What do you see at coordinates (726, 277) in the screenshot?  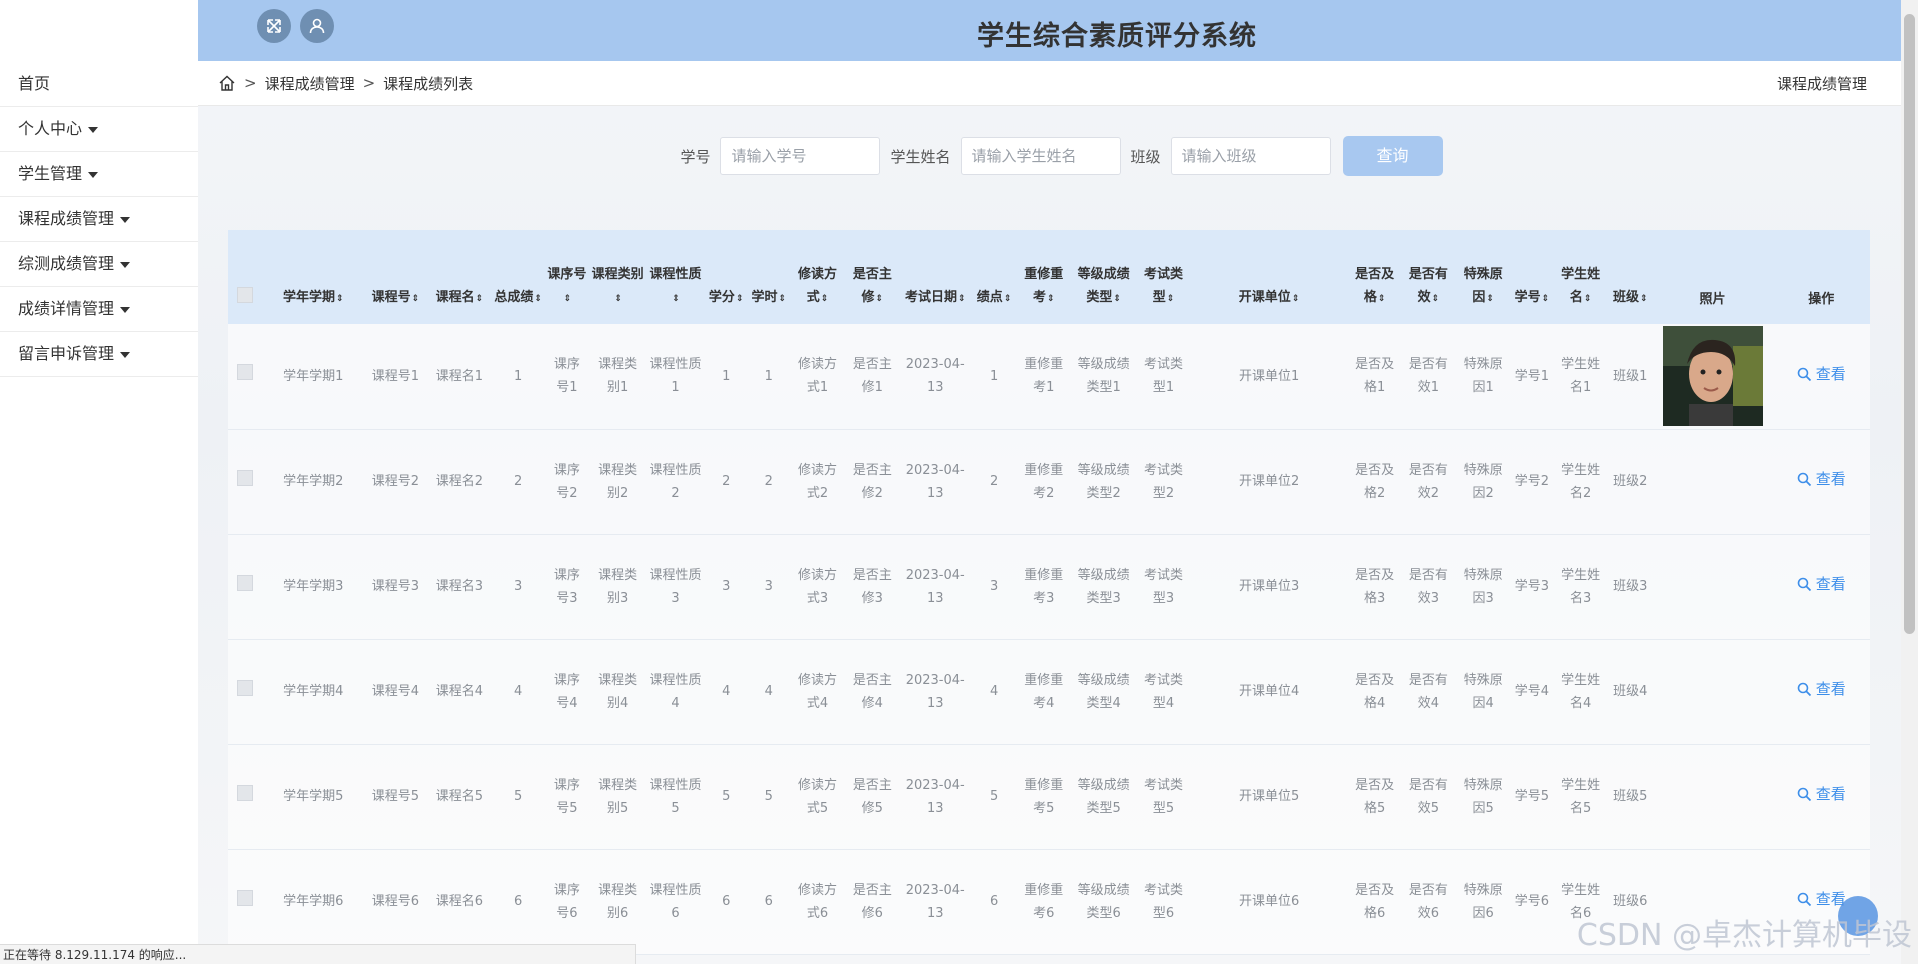 I see `column-header: 学分⇕` at bounding box center [726, 277].